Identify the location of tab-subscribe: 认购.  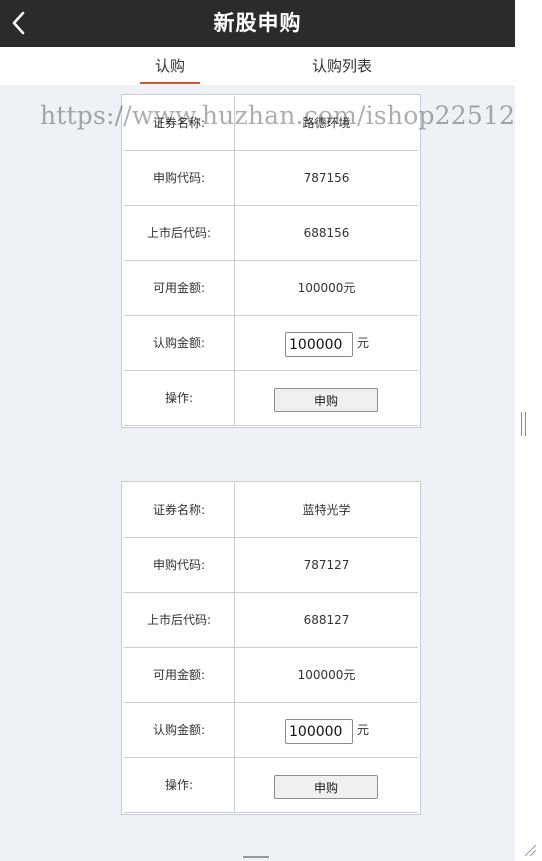
(170, 66).